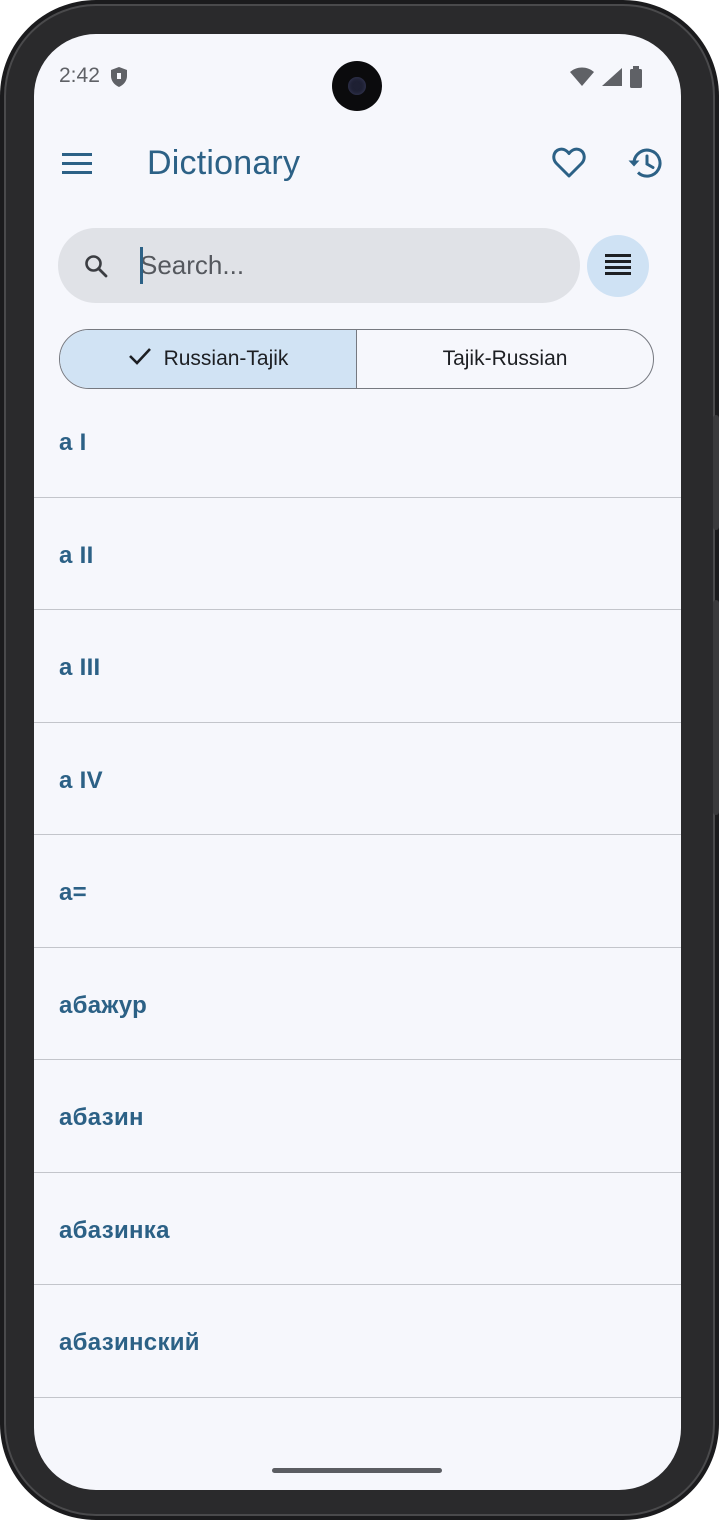  I want to click on list-item: абазинка, so click(357, 1229).